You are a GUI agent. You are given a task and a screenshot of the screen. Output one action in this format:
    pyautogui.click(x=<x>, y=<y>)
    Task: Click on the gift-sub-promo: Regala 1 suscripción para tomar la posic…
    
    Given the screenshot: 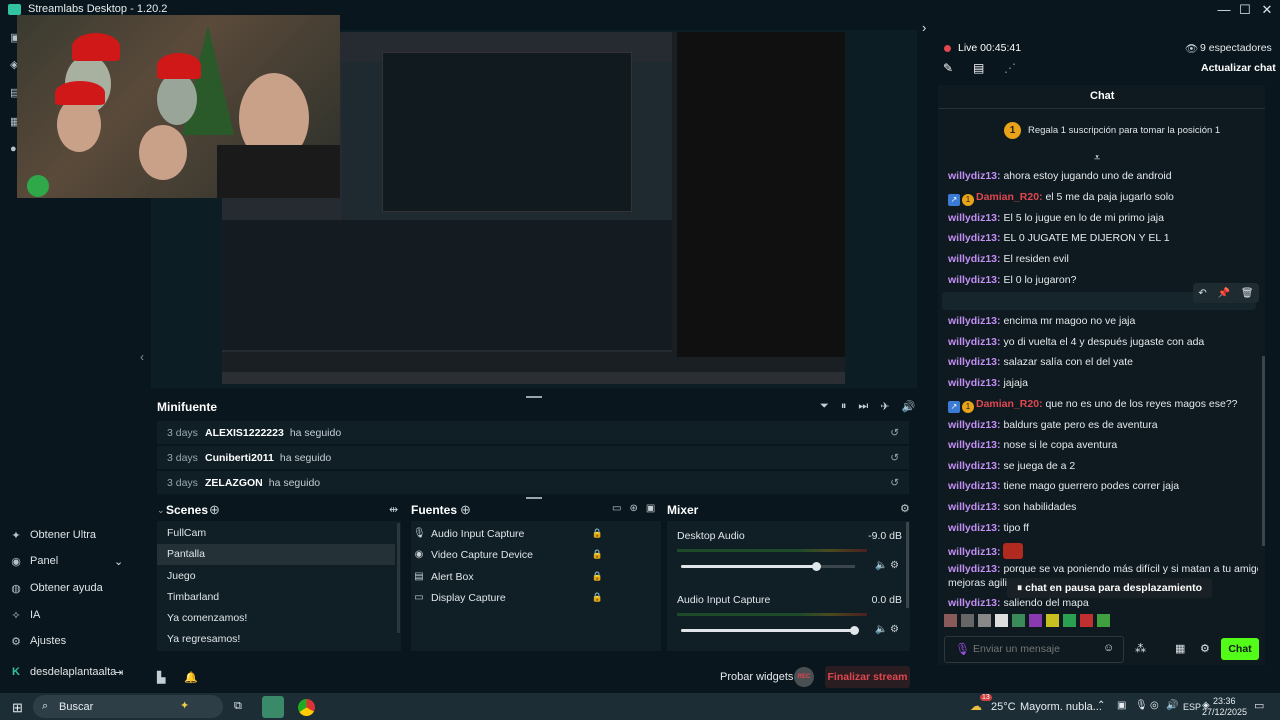 What is the action you would take?
    pyautogui.click(x=1124, y=130)
    